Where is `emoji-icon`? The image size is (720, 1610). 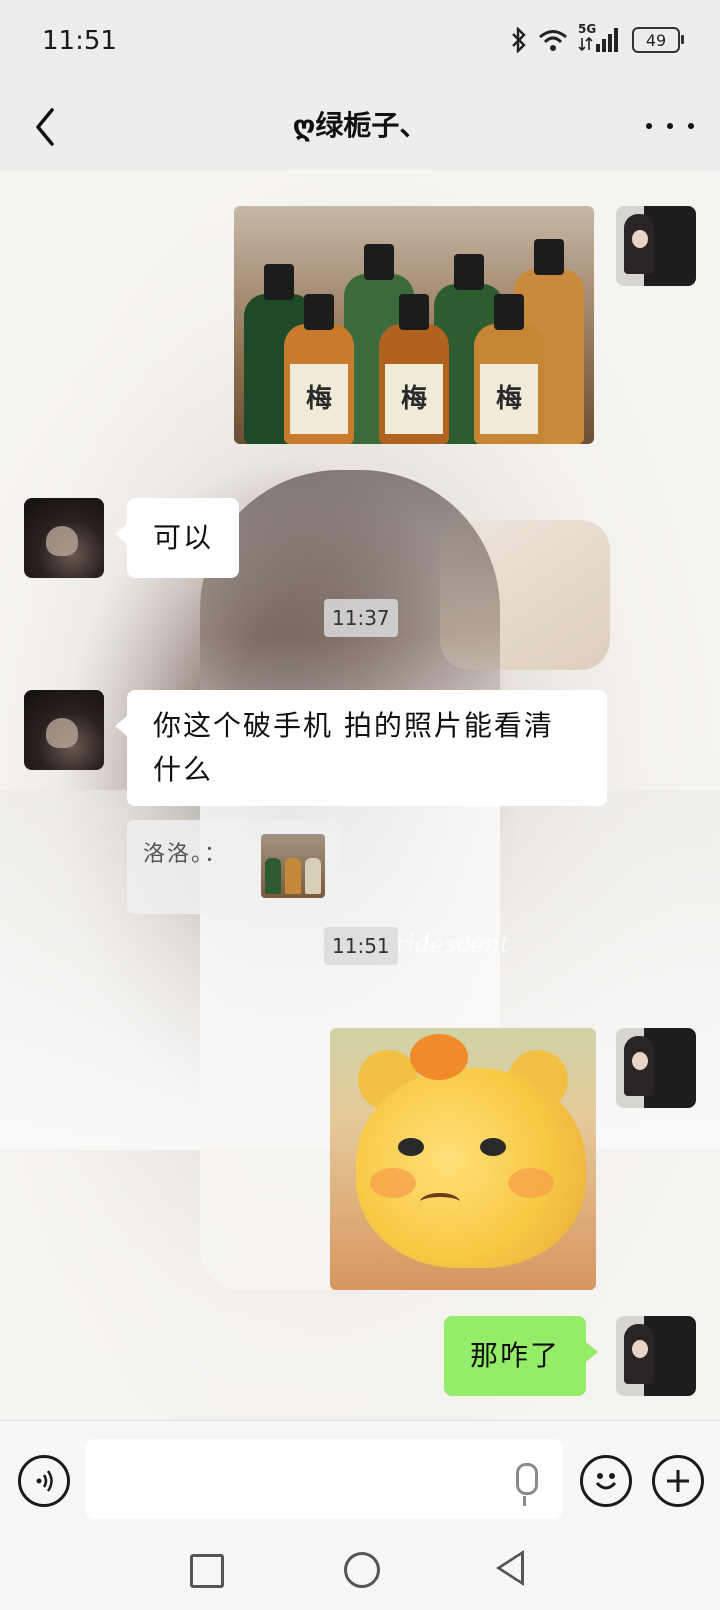
emoji-icon is located at coordinates (606, 1481).